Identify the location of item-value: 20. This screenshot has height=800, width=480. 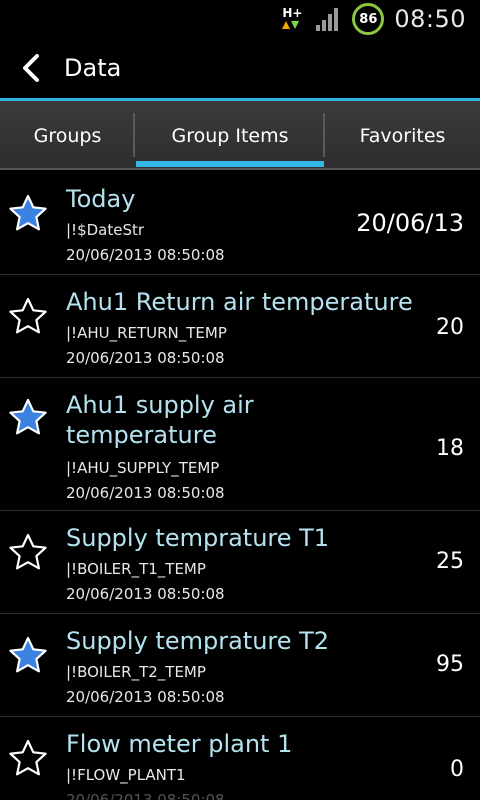
(450, 327).